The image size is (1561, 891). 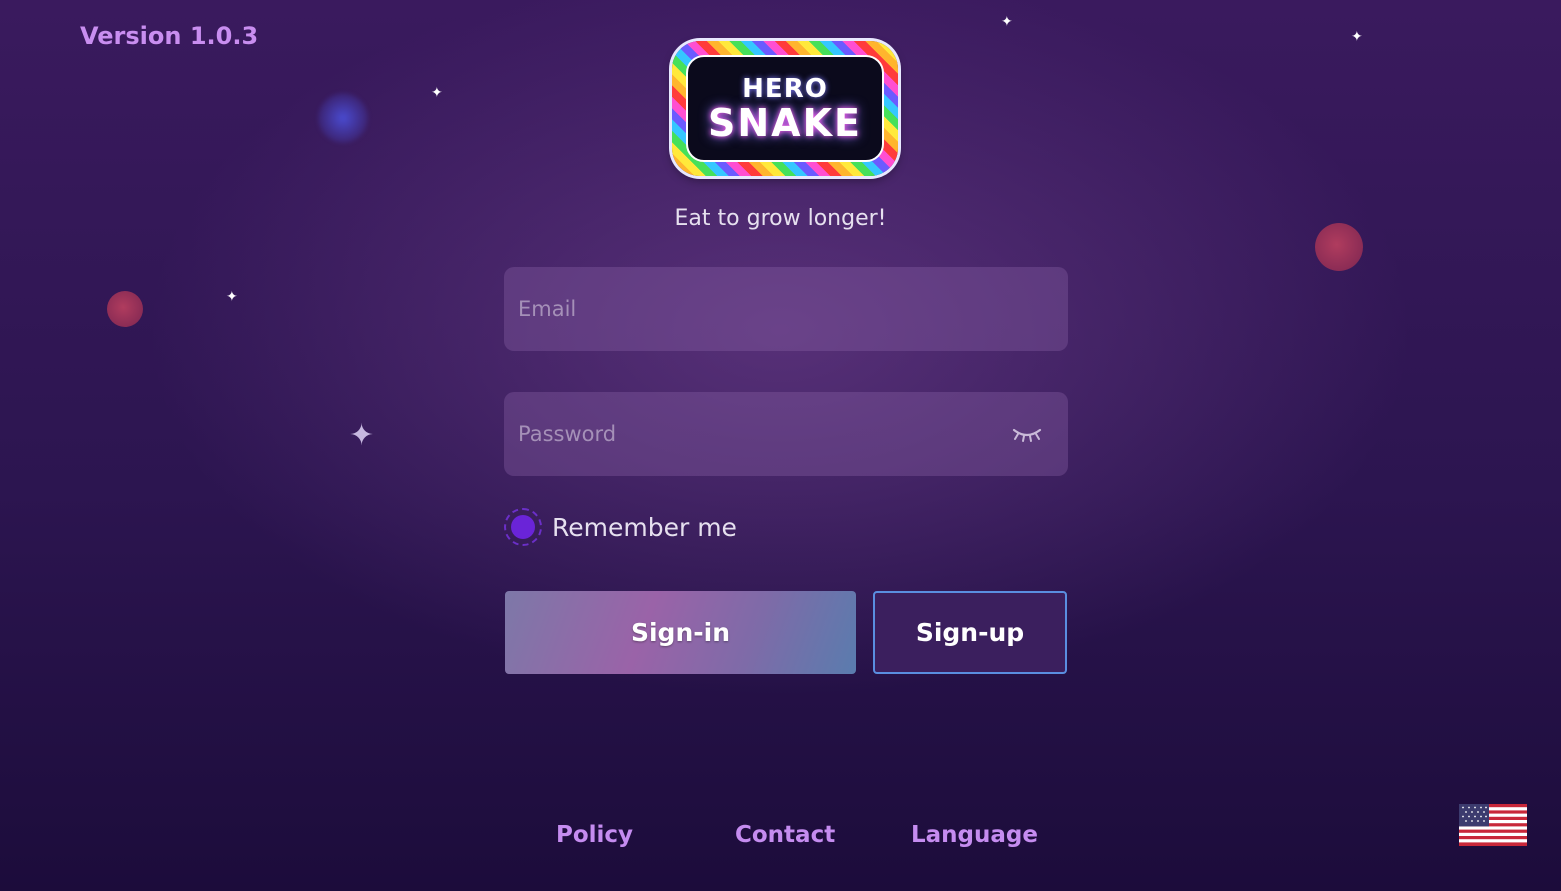 I want to click on password-input, so click(x=786, y=434).